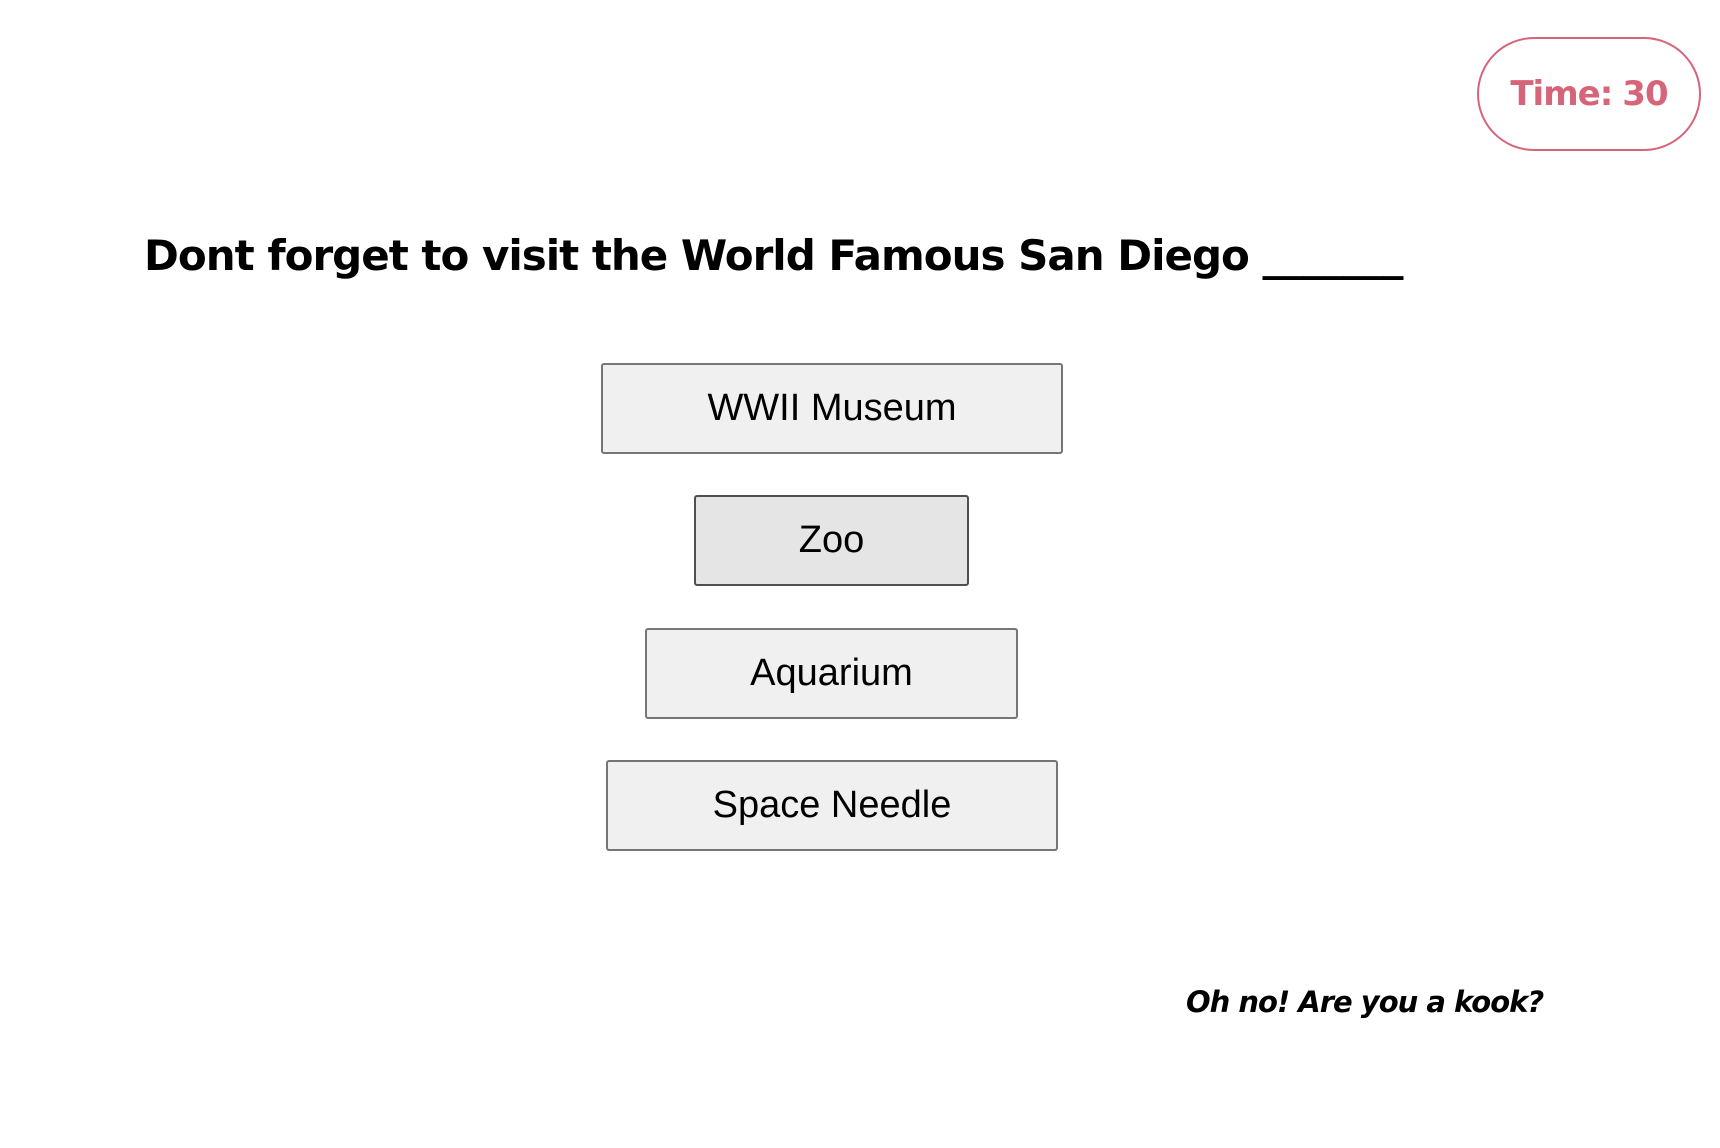 The image size is (1720, 1148). I want to click on answer-button-space-needle: Space Needle, so click(832, 805).